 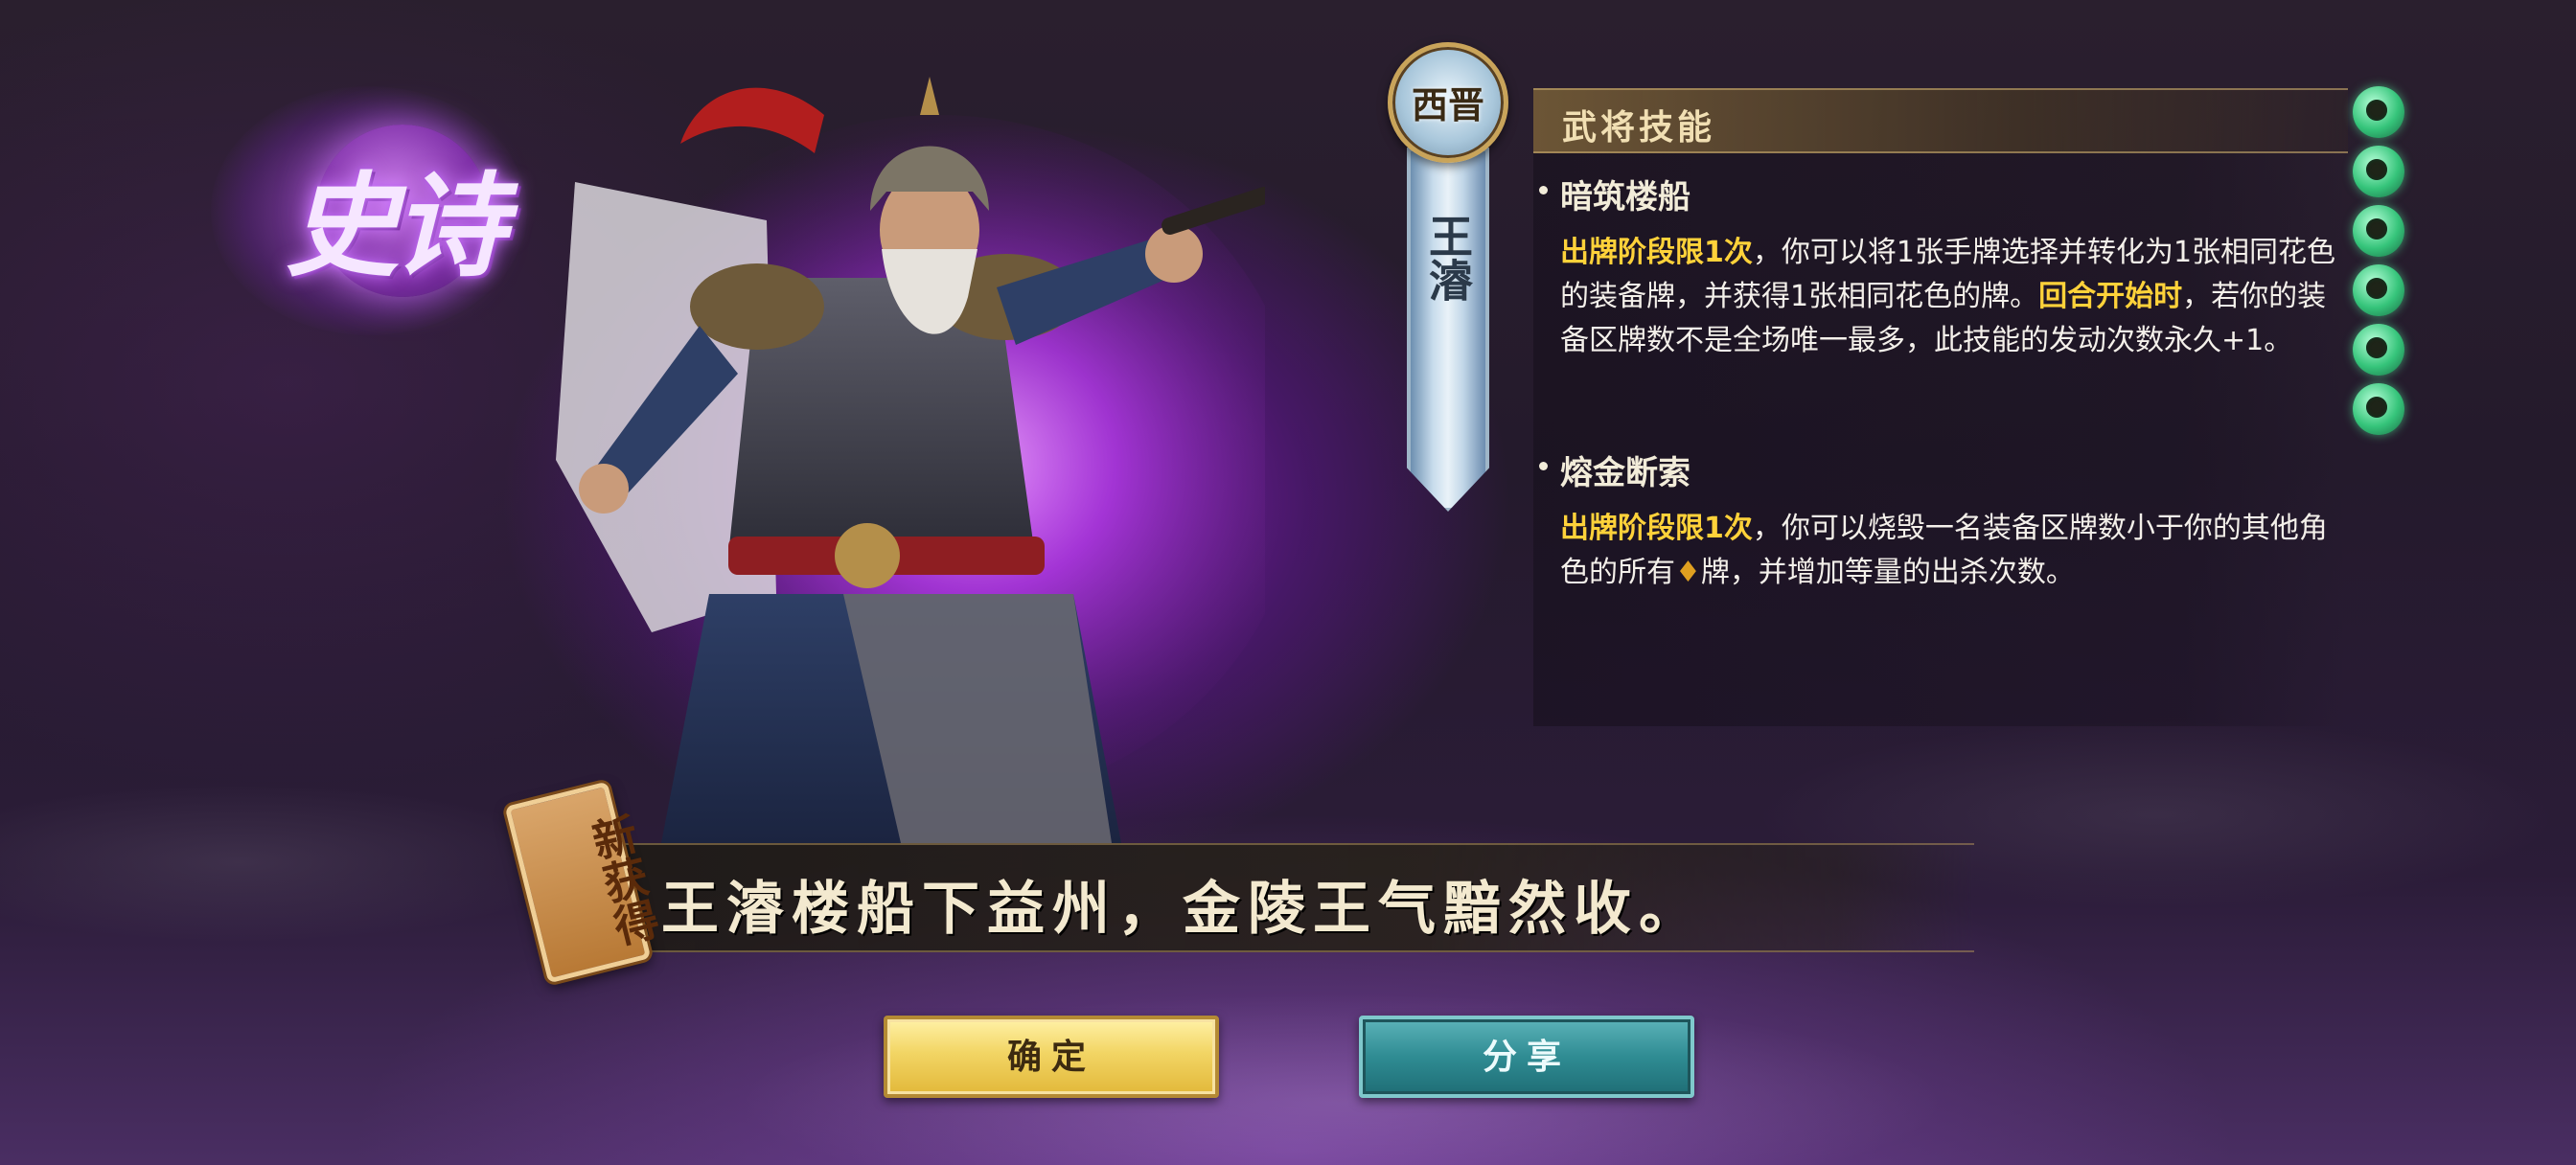 What do you see at coordinates (1688, 573) in the screenshot?
I see `diamond-suit-icon: ♦` at bounding box center [1688, 573].